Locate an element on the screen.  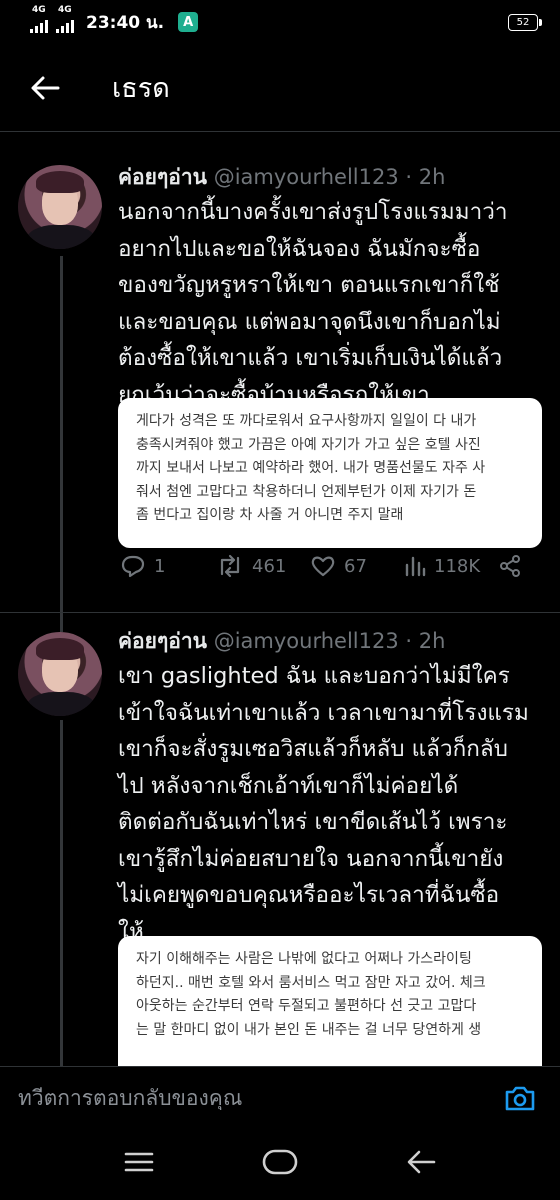
signal-icon: 4G is located at coordinates (39, 19).